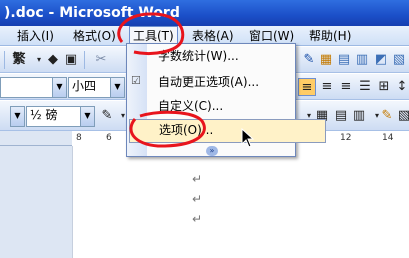 The width and height of the screenshot is (409, 258). I want to click on left-margin, so click(36, 202).